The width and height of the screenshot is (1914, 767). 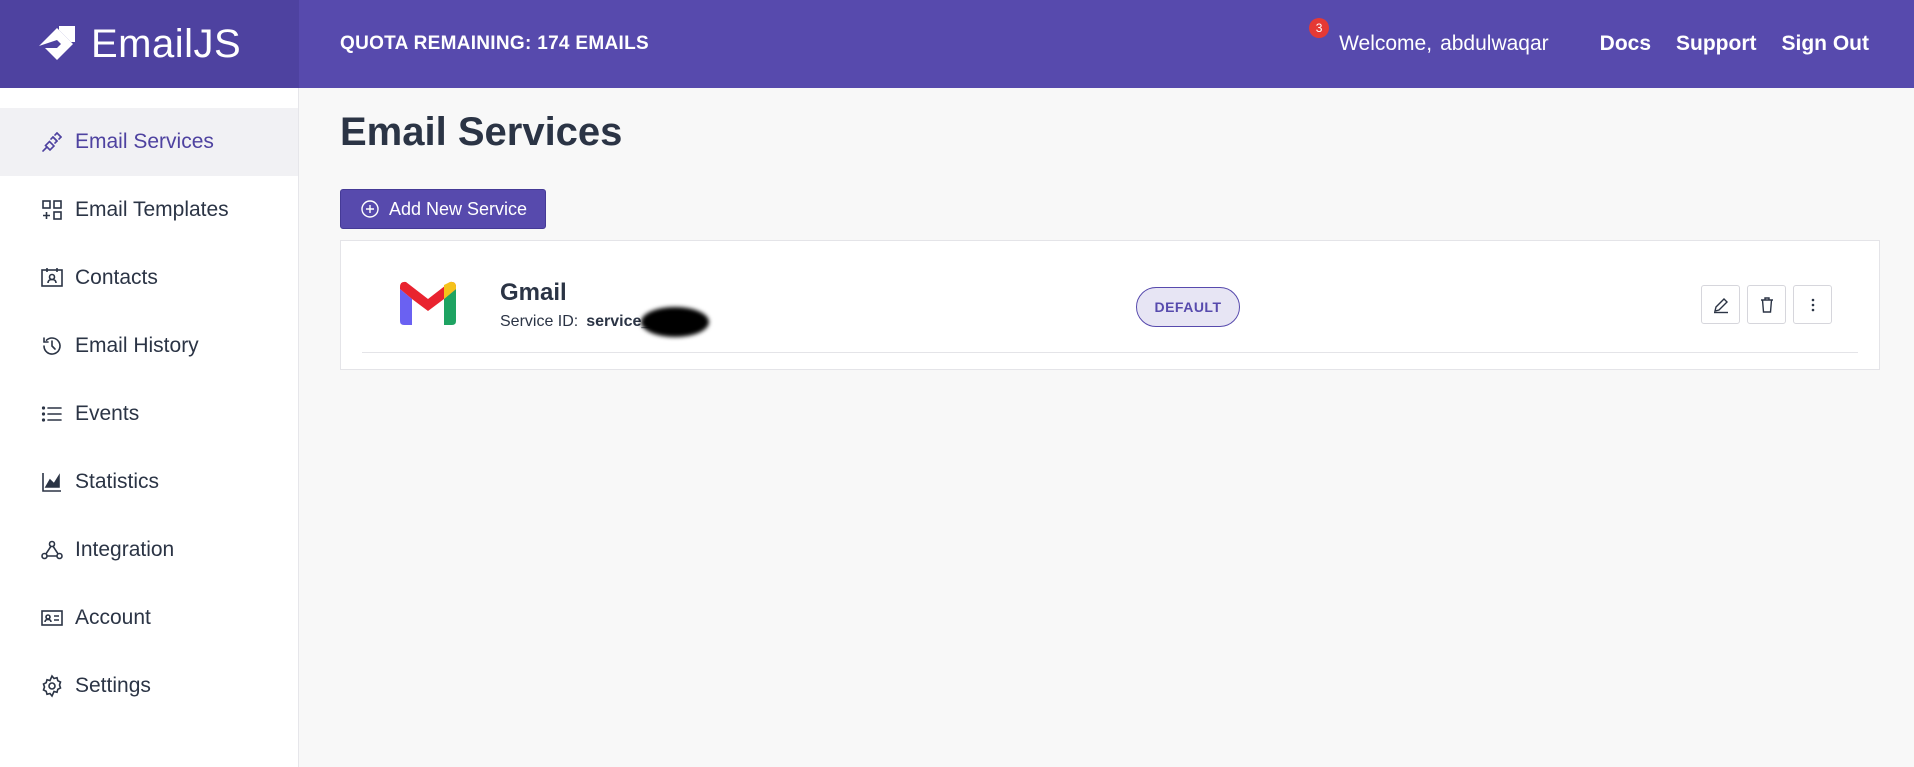 I want to click on sidebar-item-email-templates: Email Templates, so click(x=149, y=210).